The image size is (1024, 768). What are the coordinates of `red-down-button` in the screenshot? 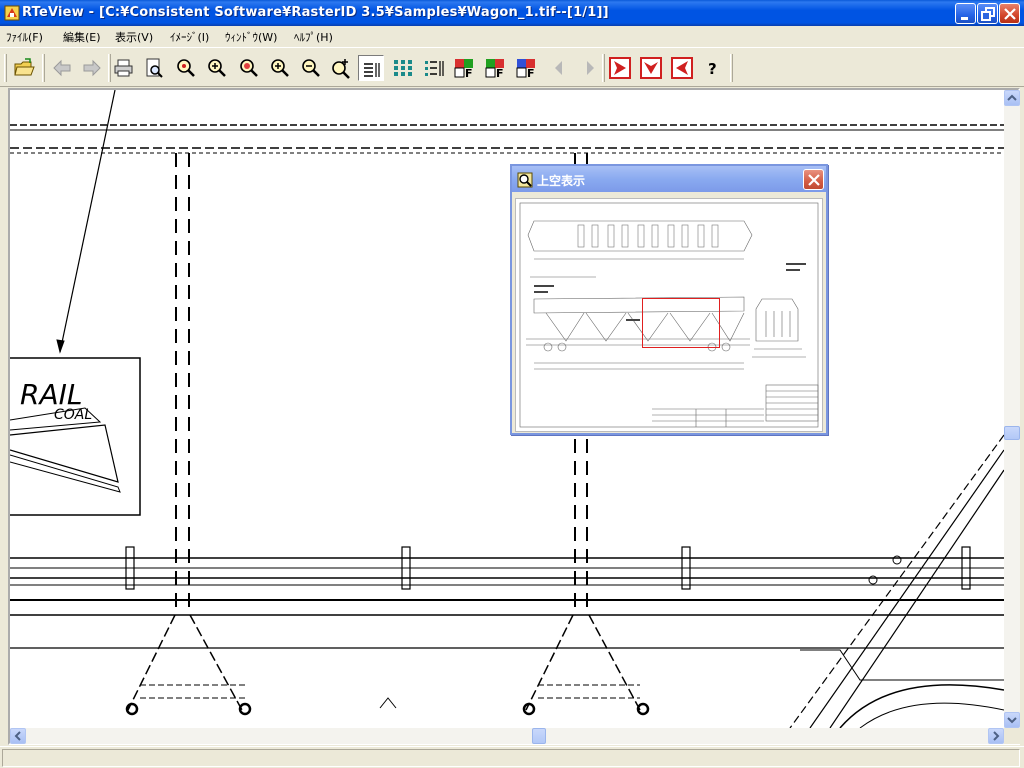 It's located at (651, 68).